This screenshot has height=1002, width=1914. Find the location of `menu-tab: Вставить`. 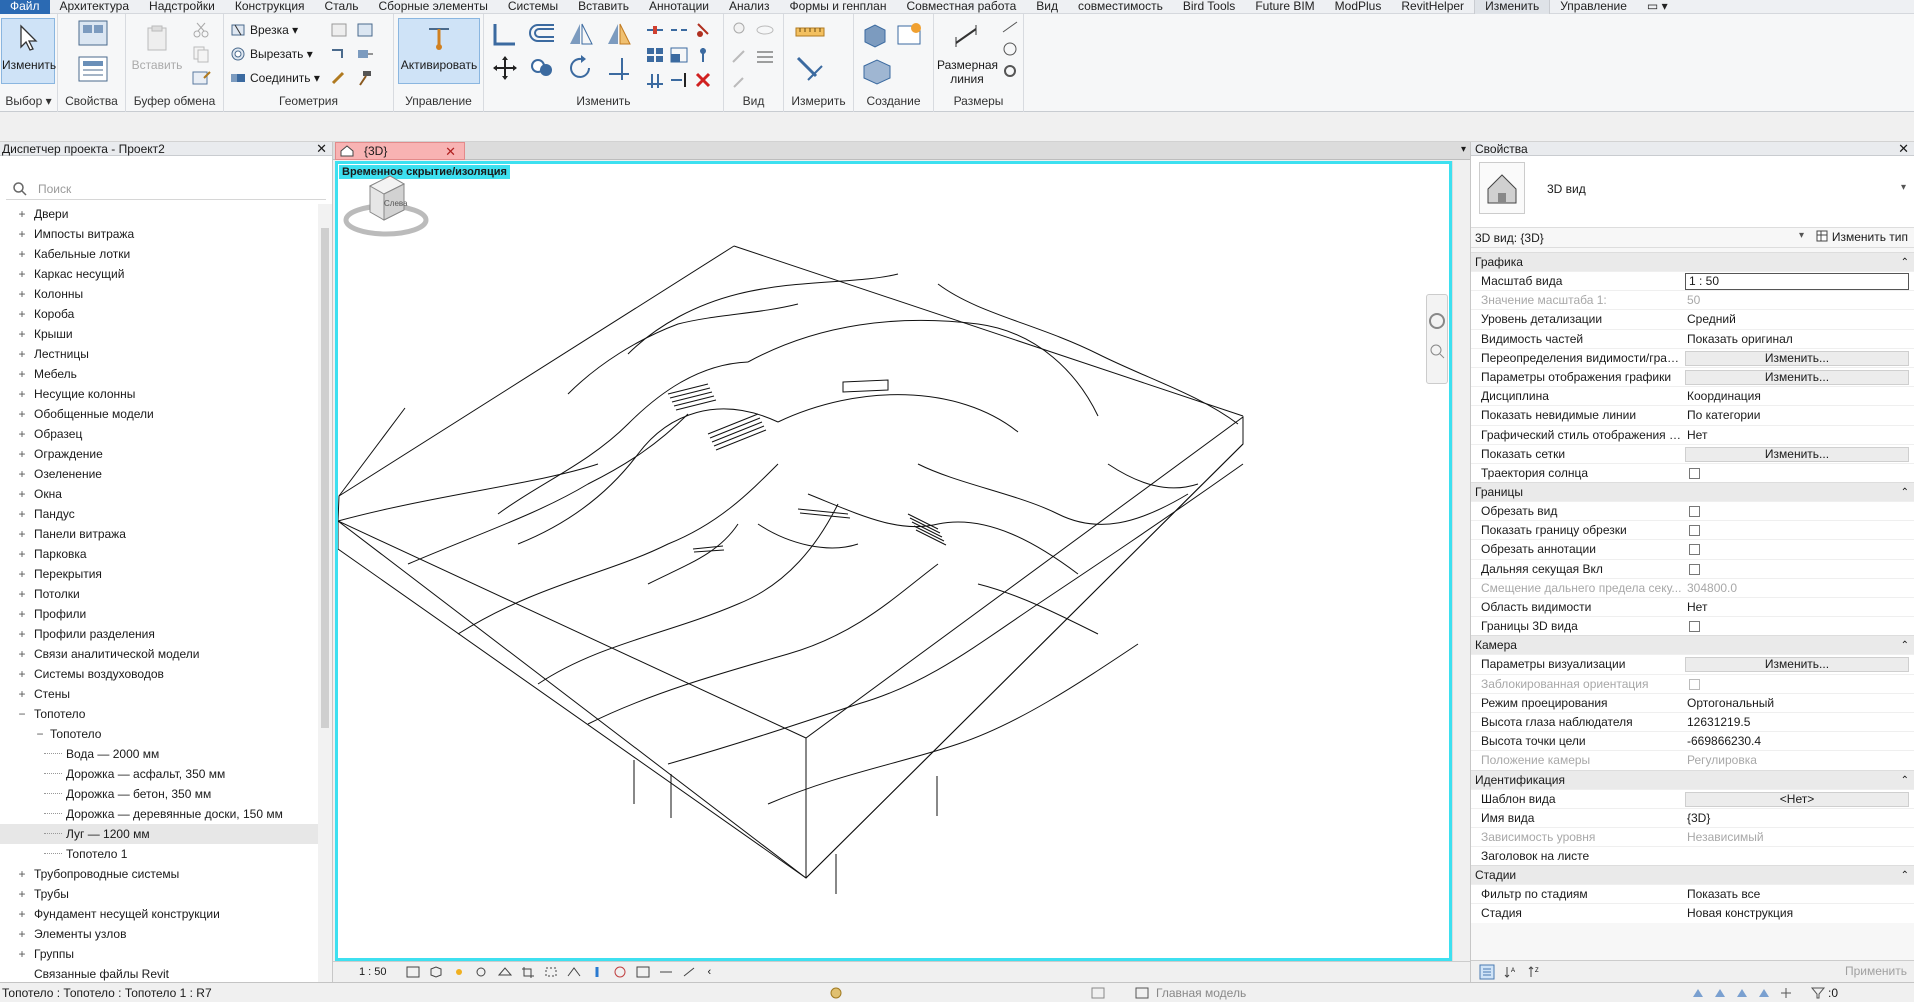

menu-tab: Вставить is located at coordinates (603, 7).